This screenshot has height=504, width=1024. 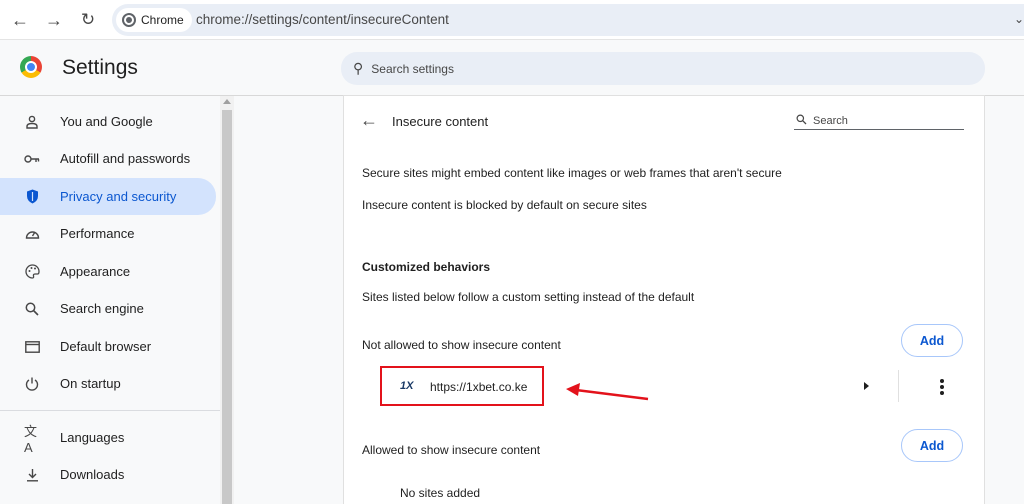 What do you see at coordinates (32, 159) in the screenshot?
I see `key-icon` at bounding box center [32, 159].